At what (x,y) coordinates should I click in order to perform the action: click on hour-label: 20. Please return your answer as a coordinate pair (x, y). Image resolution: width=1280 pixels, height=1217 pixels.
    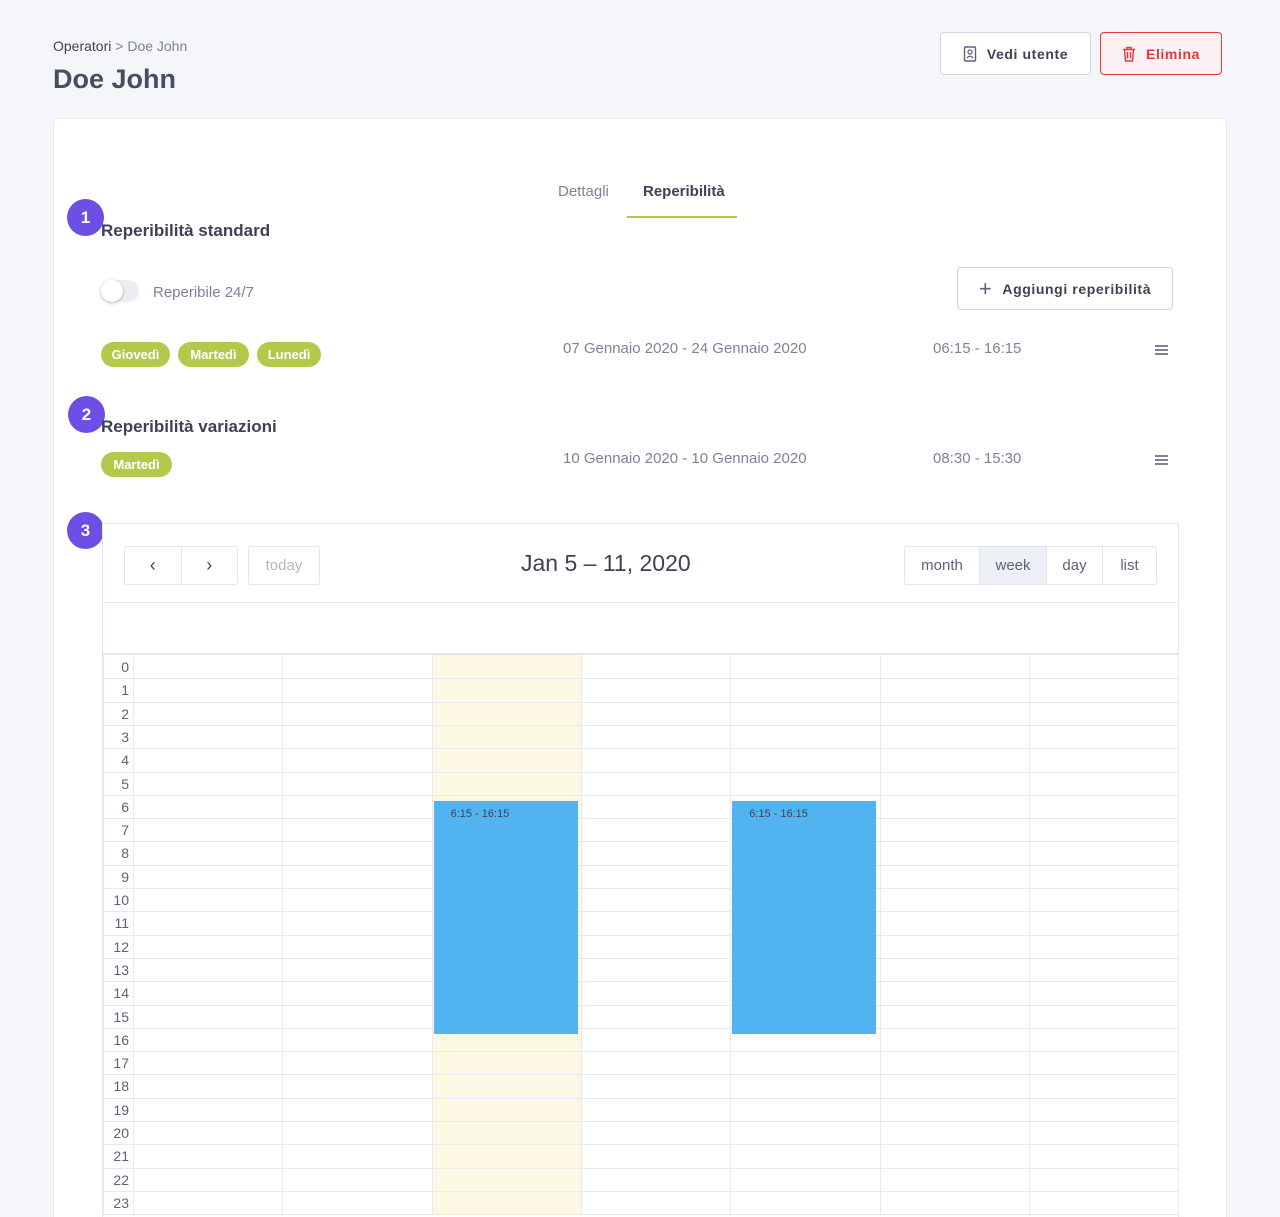
    Looking at the image, I should click on (121, 1133).